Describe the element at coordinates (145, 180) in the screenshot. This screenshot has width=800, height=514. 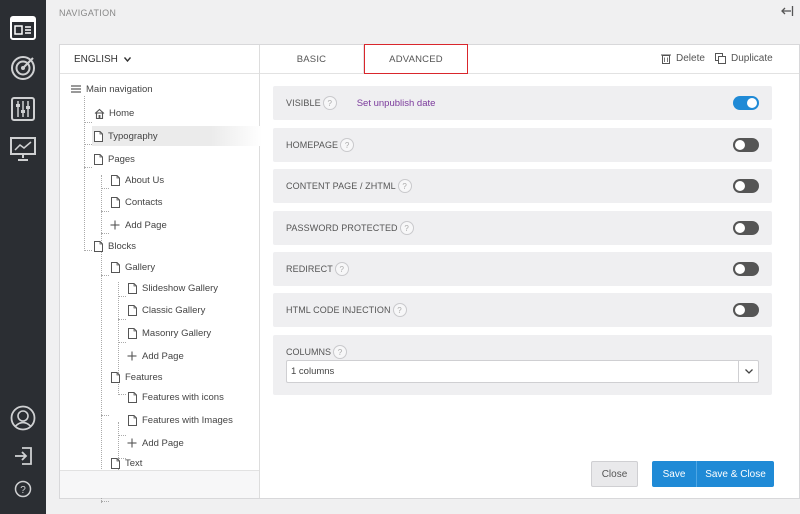
I see `tree-item-label: About Us` at that location.